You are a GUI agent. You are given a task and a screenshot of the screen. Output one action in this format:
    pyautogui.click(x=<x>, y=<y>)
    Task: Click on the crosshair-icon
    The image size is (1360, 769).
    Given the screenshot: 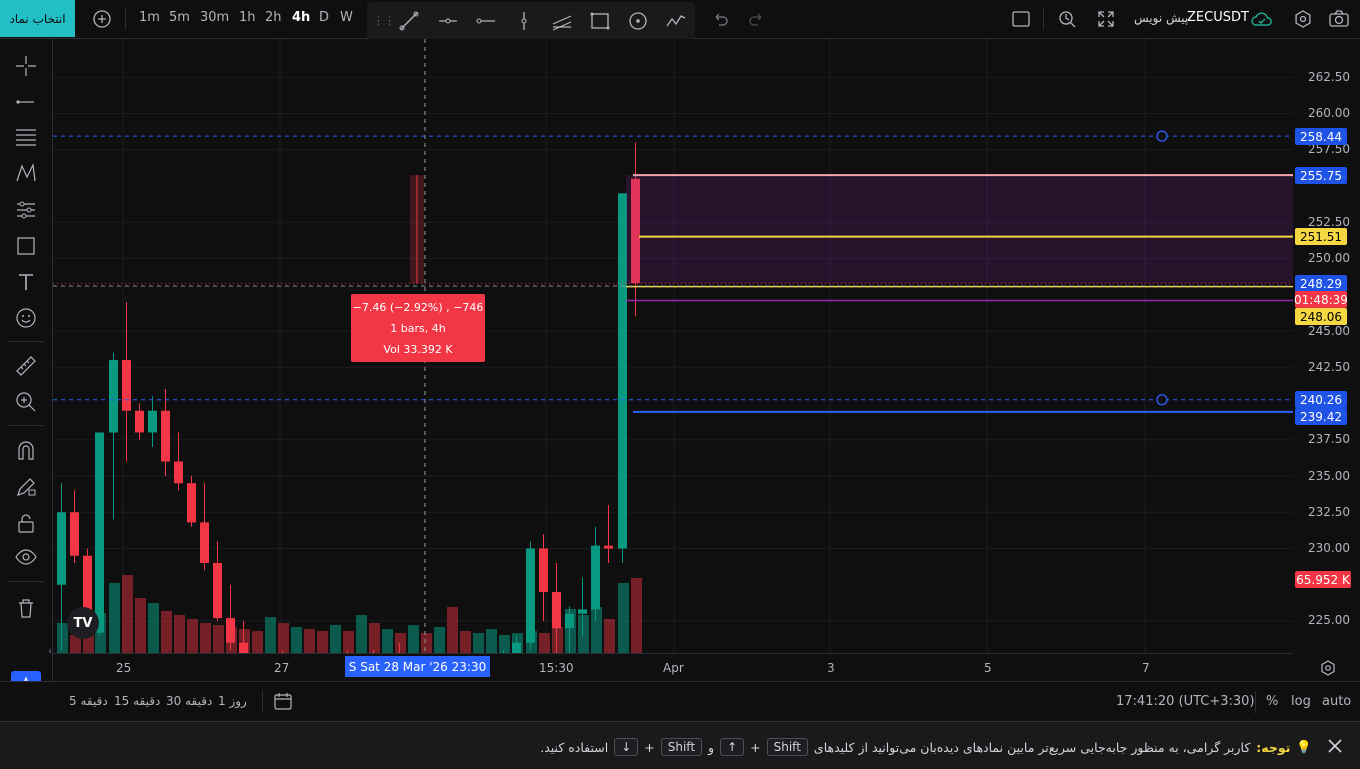 What is the action you would take?
    pyautogui.click(x=26, y=66)
    